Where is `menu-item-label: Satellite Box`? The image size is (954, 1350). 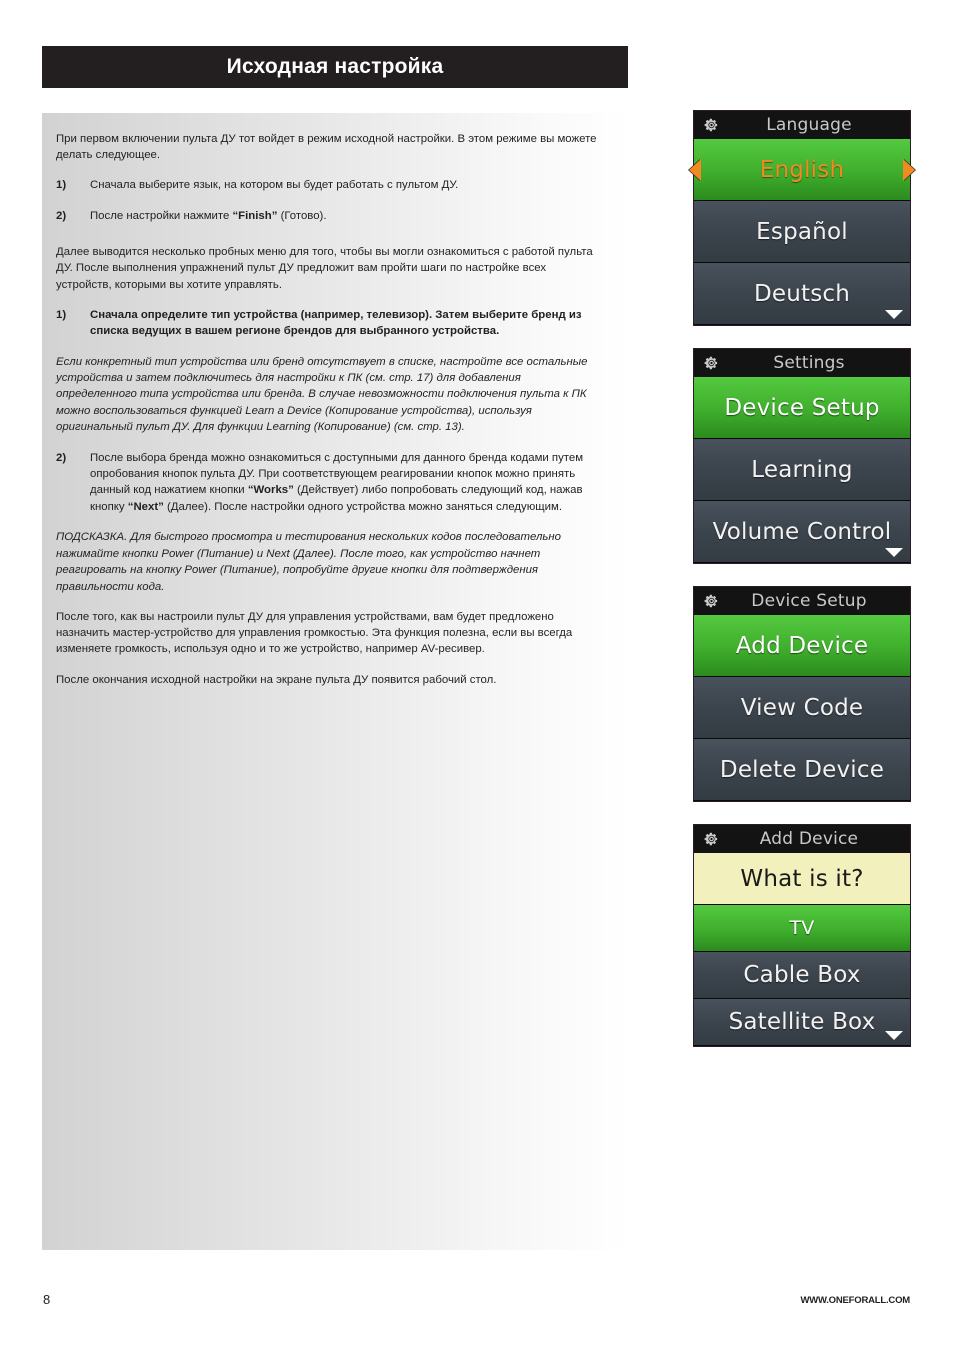
menu-item-label: Satellite Box is located at coordinates (802, 1022).